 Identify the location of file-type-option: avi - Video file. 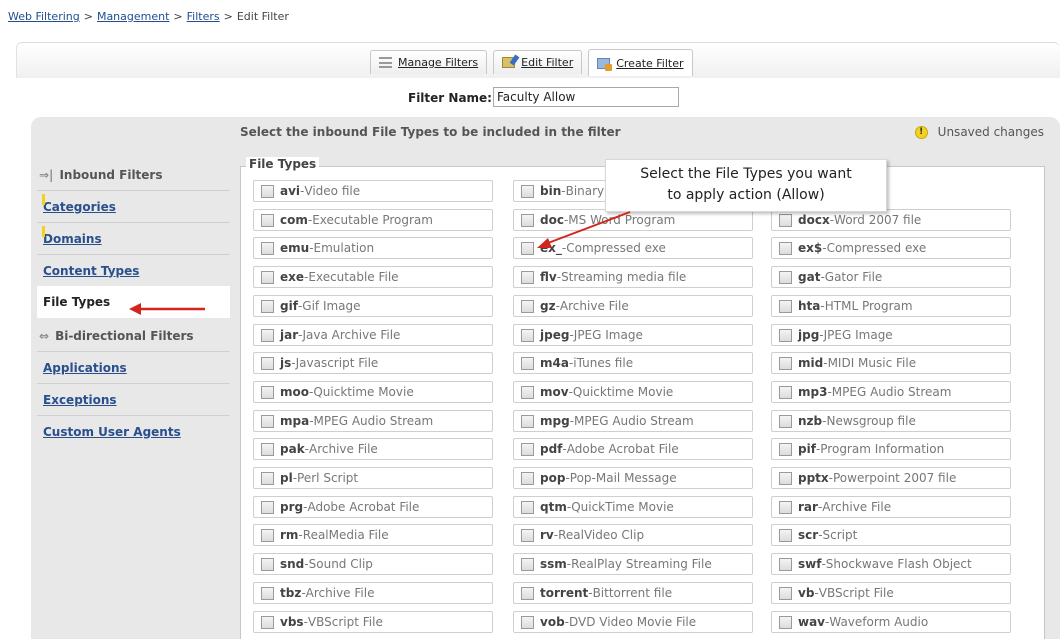
(373, 191).